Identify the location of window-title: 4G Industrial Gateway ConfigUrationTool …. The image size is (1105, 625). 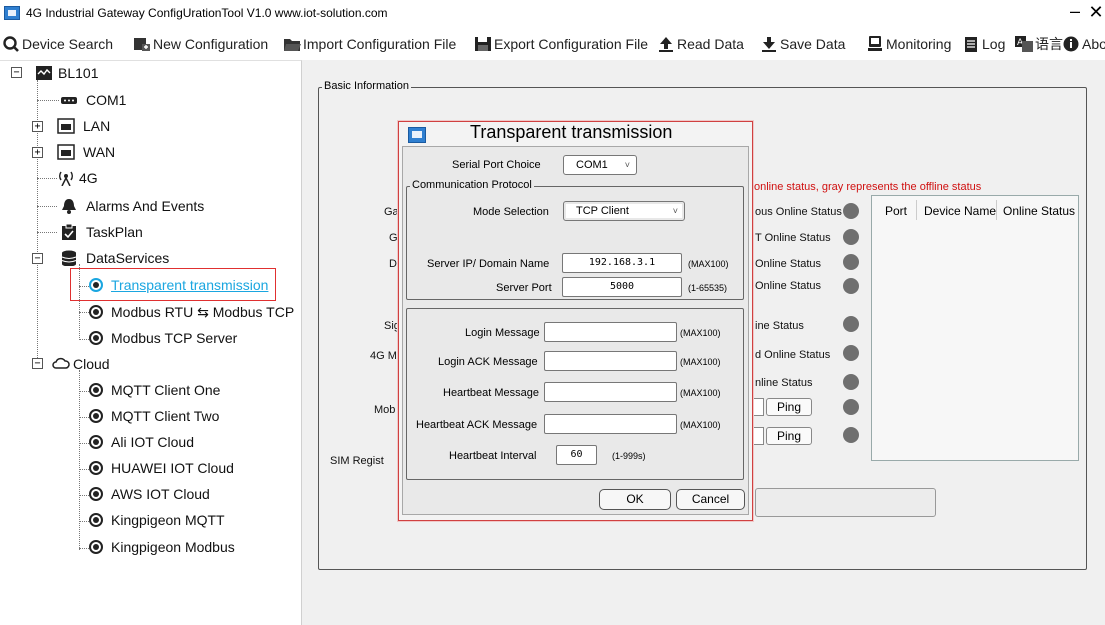
(207, 13).